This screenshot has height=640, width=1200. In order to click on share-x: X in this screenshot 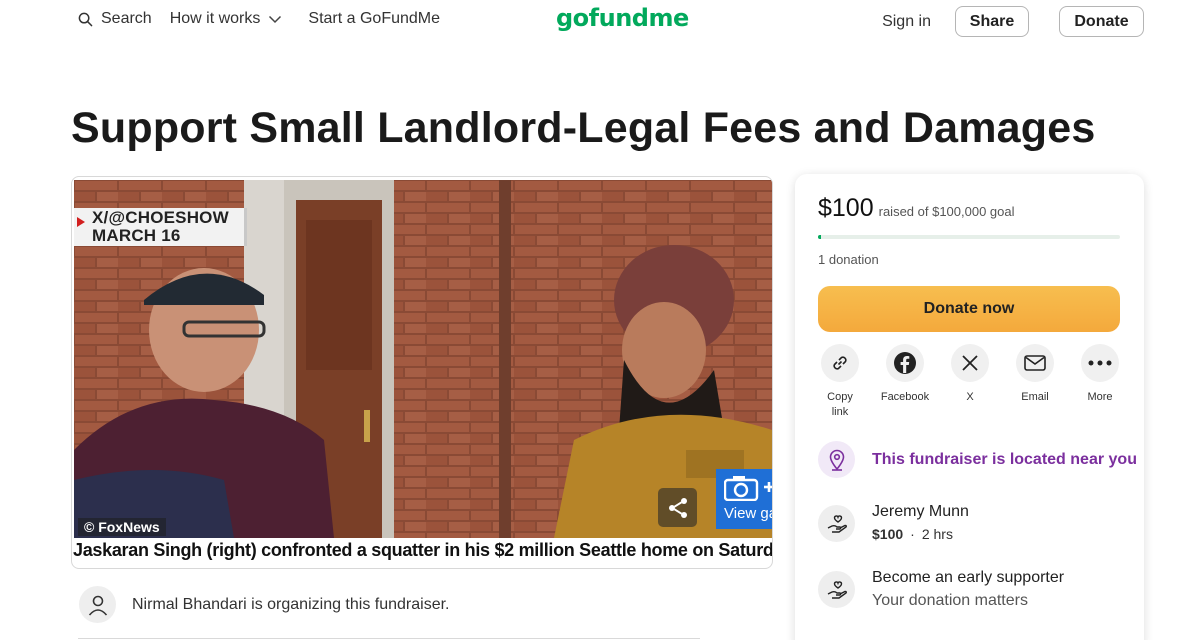, I will do `click(970, 382)`.